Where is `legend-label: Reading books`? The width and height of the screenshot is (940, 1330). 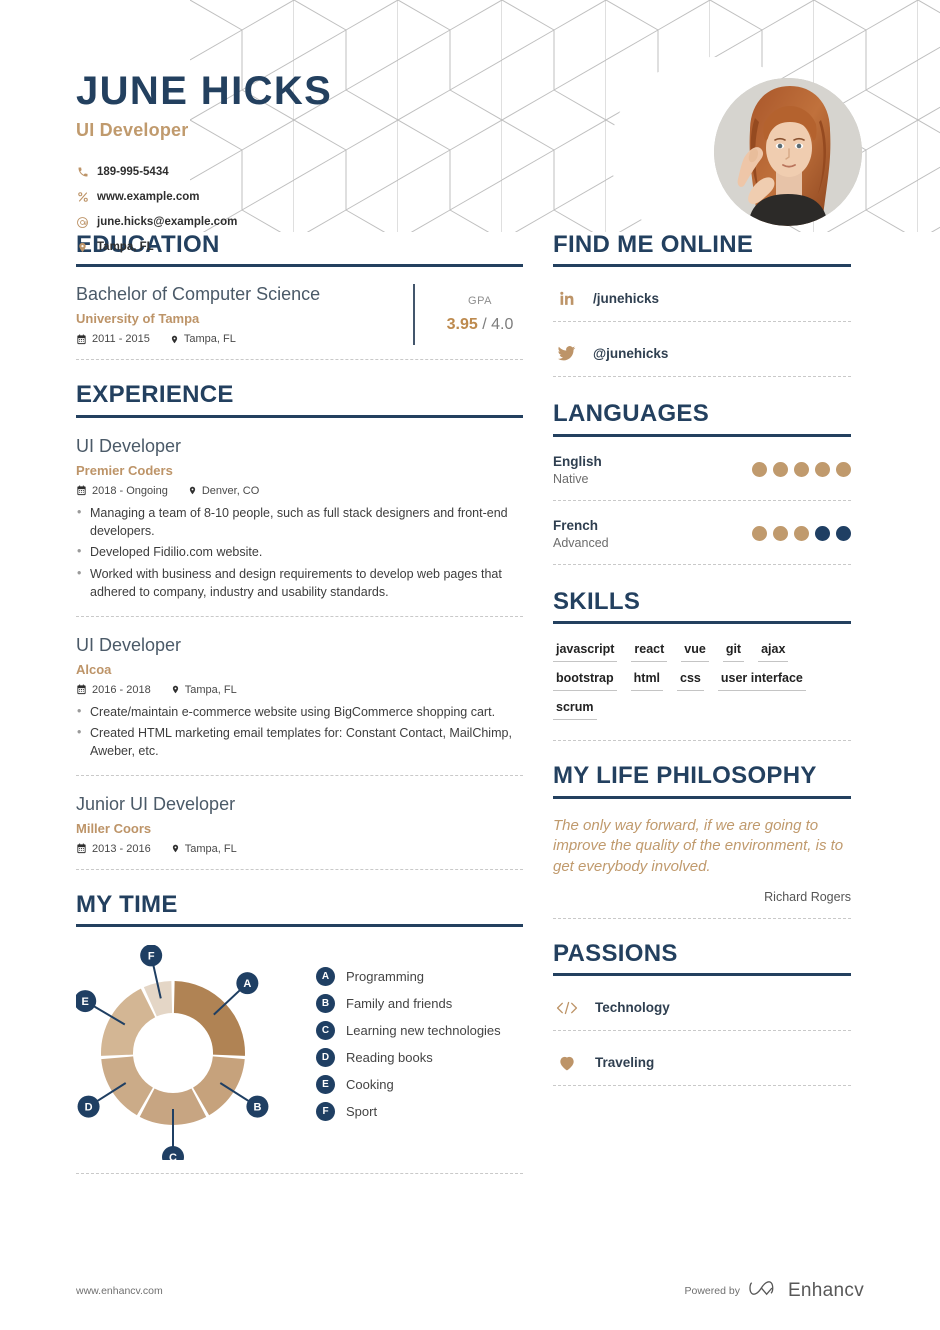 legend-label: Reading books is located at coordinates (389, 1058).